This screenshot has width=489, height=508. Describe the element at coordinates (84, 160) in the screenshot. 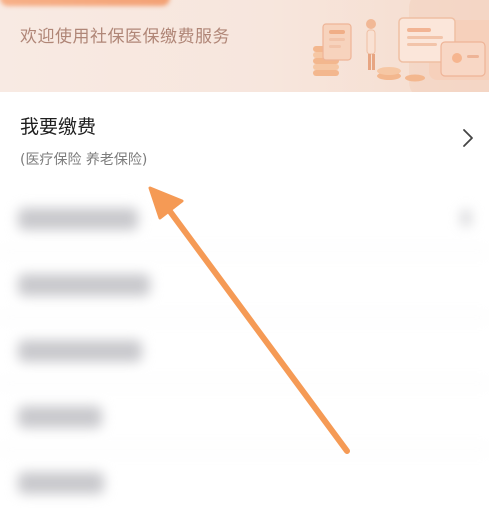

I see `pay-subtitle: (医疗保险 养老保险)` at that location.